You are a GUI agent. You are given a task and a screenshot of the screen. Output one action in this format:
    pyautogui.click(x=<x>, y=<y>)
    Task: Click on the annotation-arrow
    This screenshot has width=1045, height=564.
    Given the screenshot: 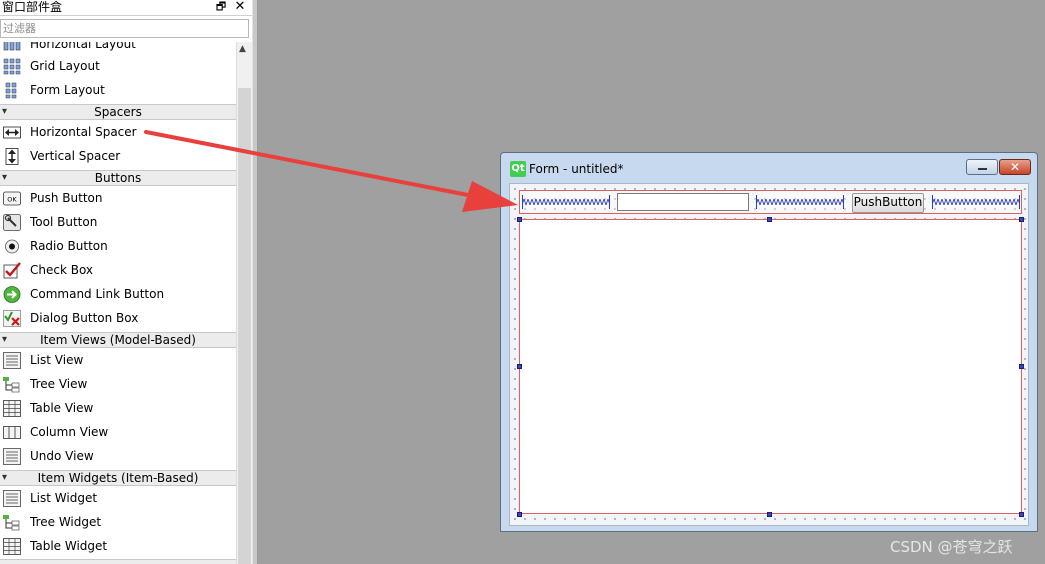 What is the action you would take?
    pyautogui.click(x=331, y=171)
    